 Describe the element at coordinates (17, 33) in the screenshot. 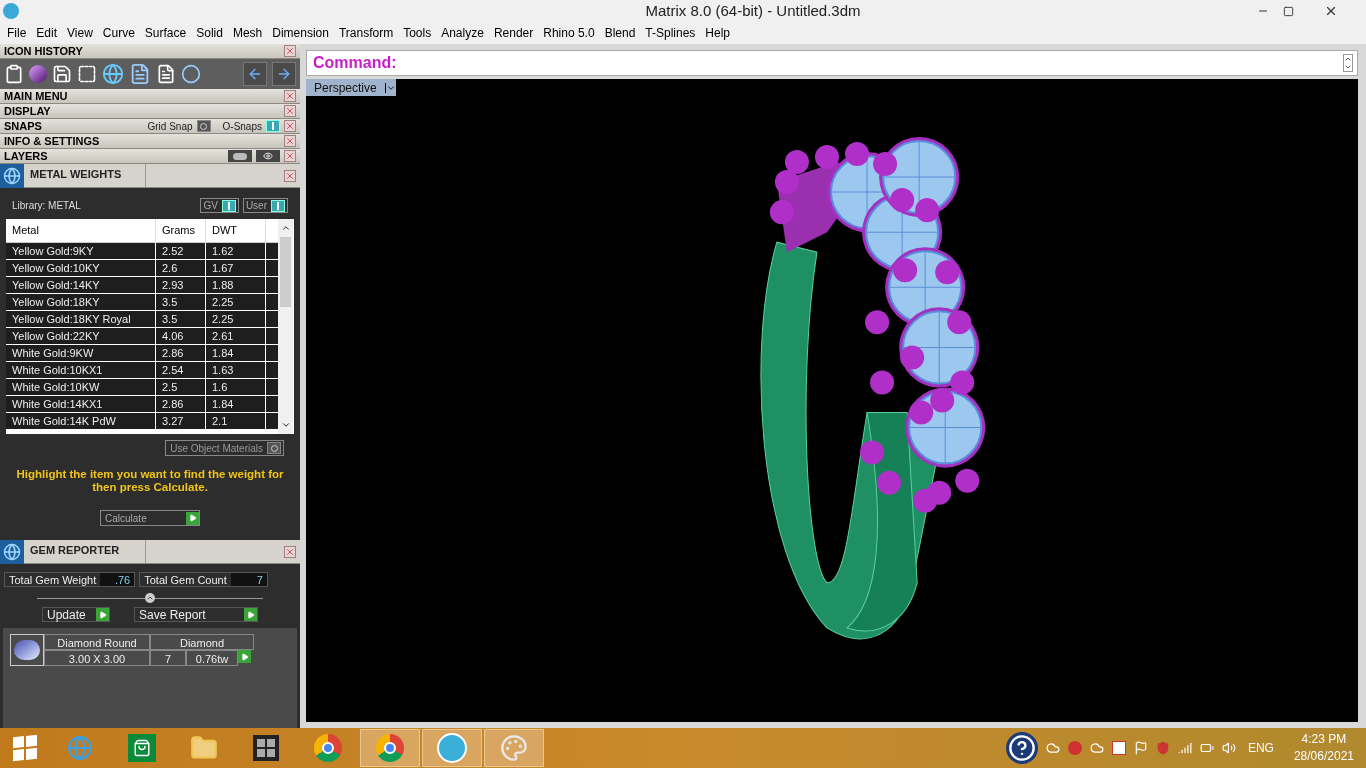

I see `menu-item: File` at that location.